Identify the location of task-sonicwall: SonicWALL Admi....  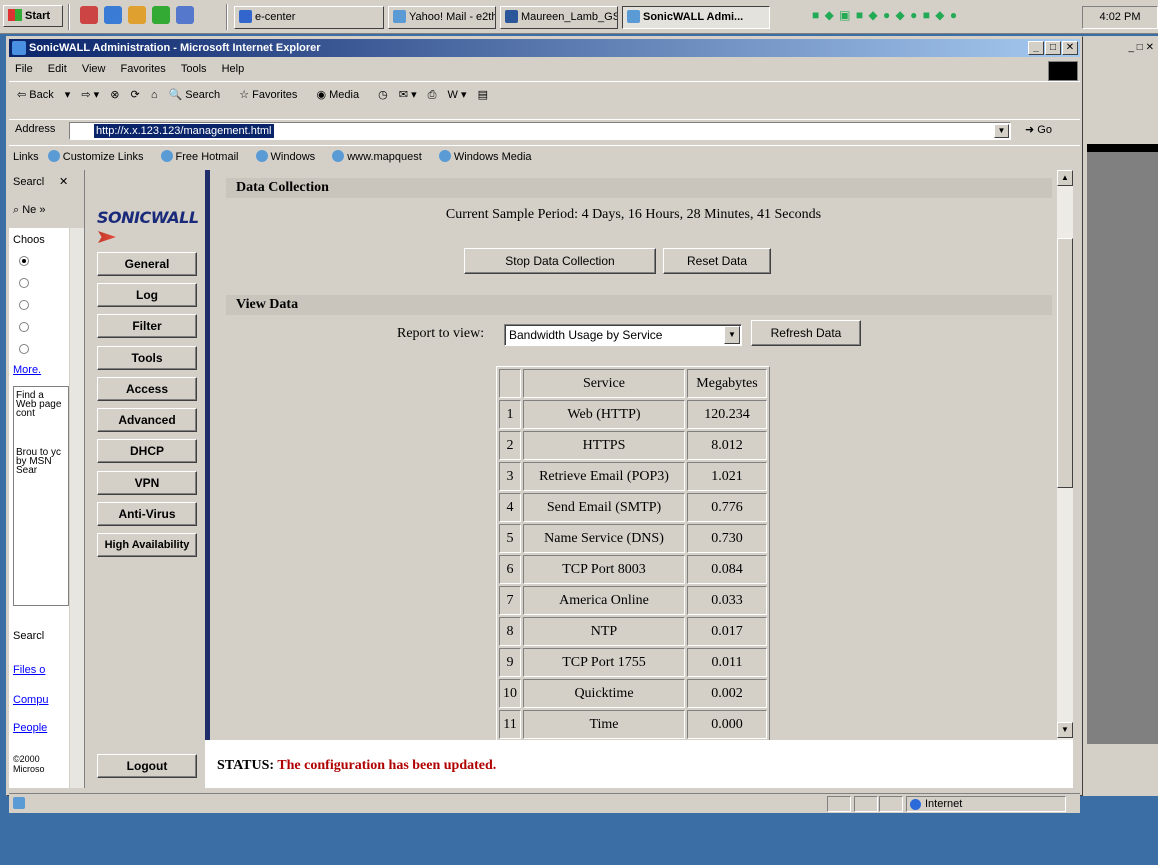
(696, 17).